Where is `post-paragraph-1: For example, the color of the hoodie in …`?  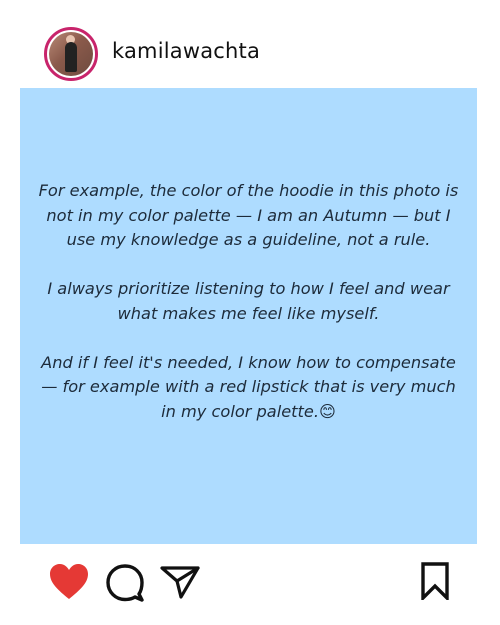
post-paragraph-1: For example, the color of the hoodie in … is located at coordinates (248, 215).